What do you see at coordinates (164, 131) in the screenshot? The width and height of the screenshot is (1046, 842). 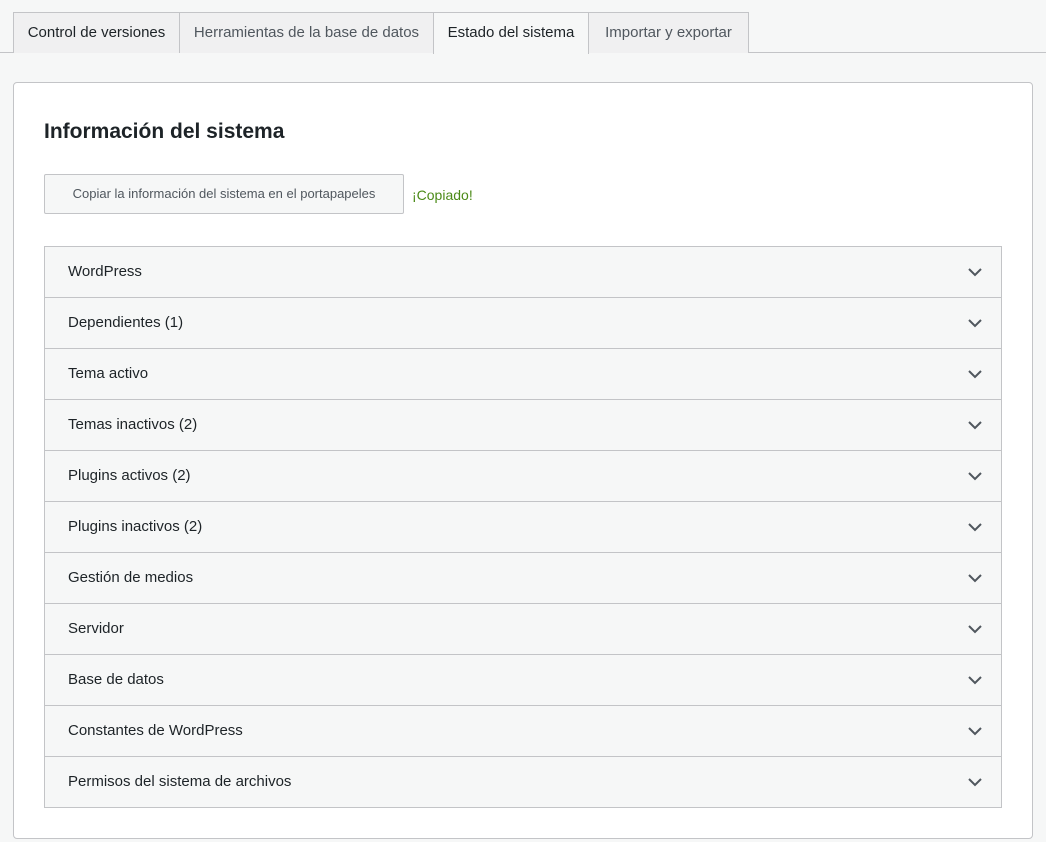 I see `page-title: Información del sistema` at bounding box center [164, 131].